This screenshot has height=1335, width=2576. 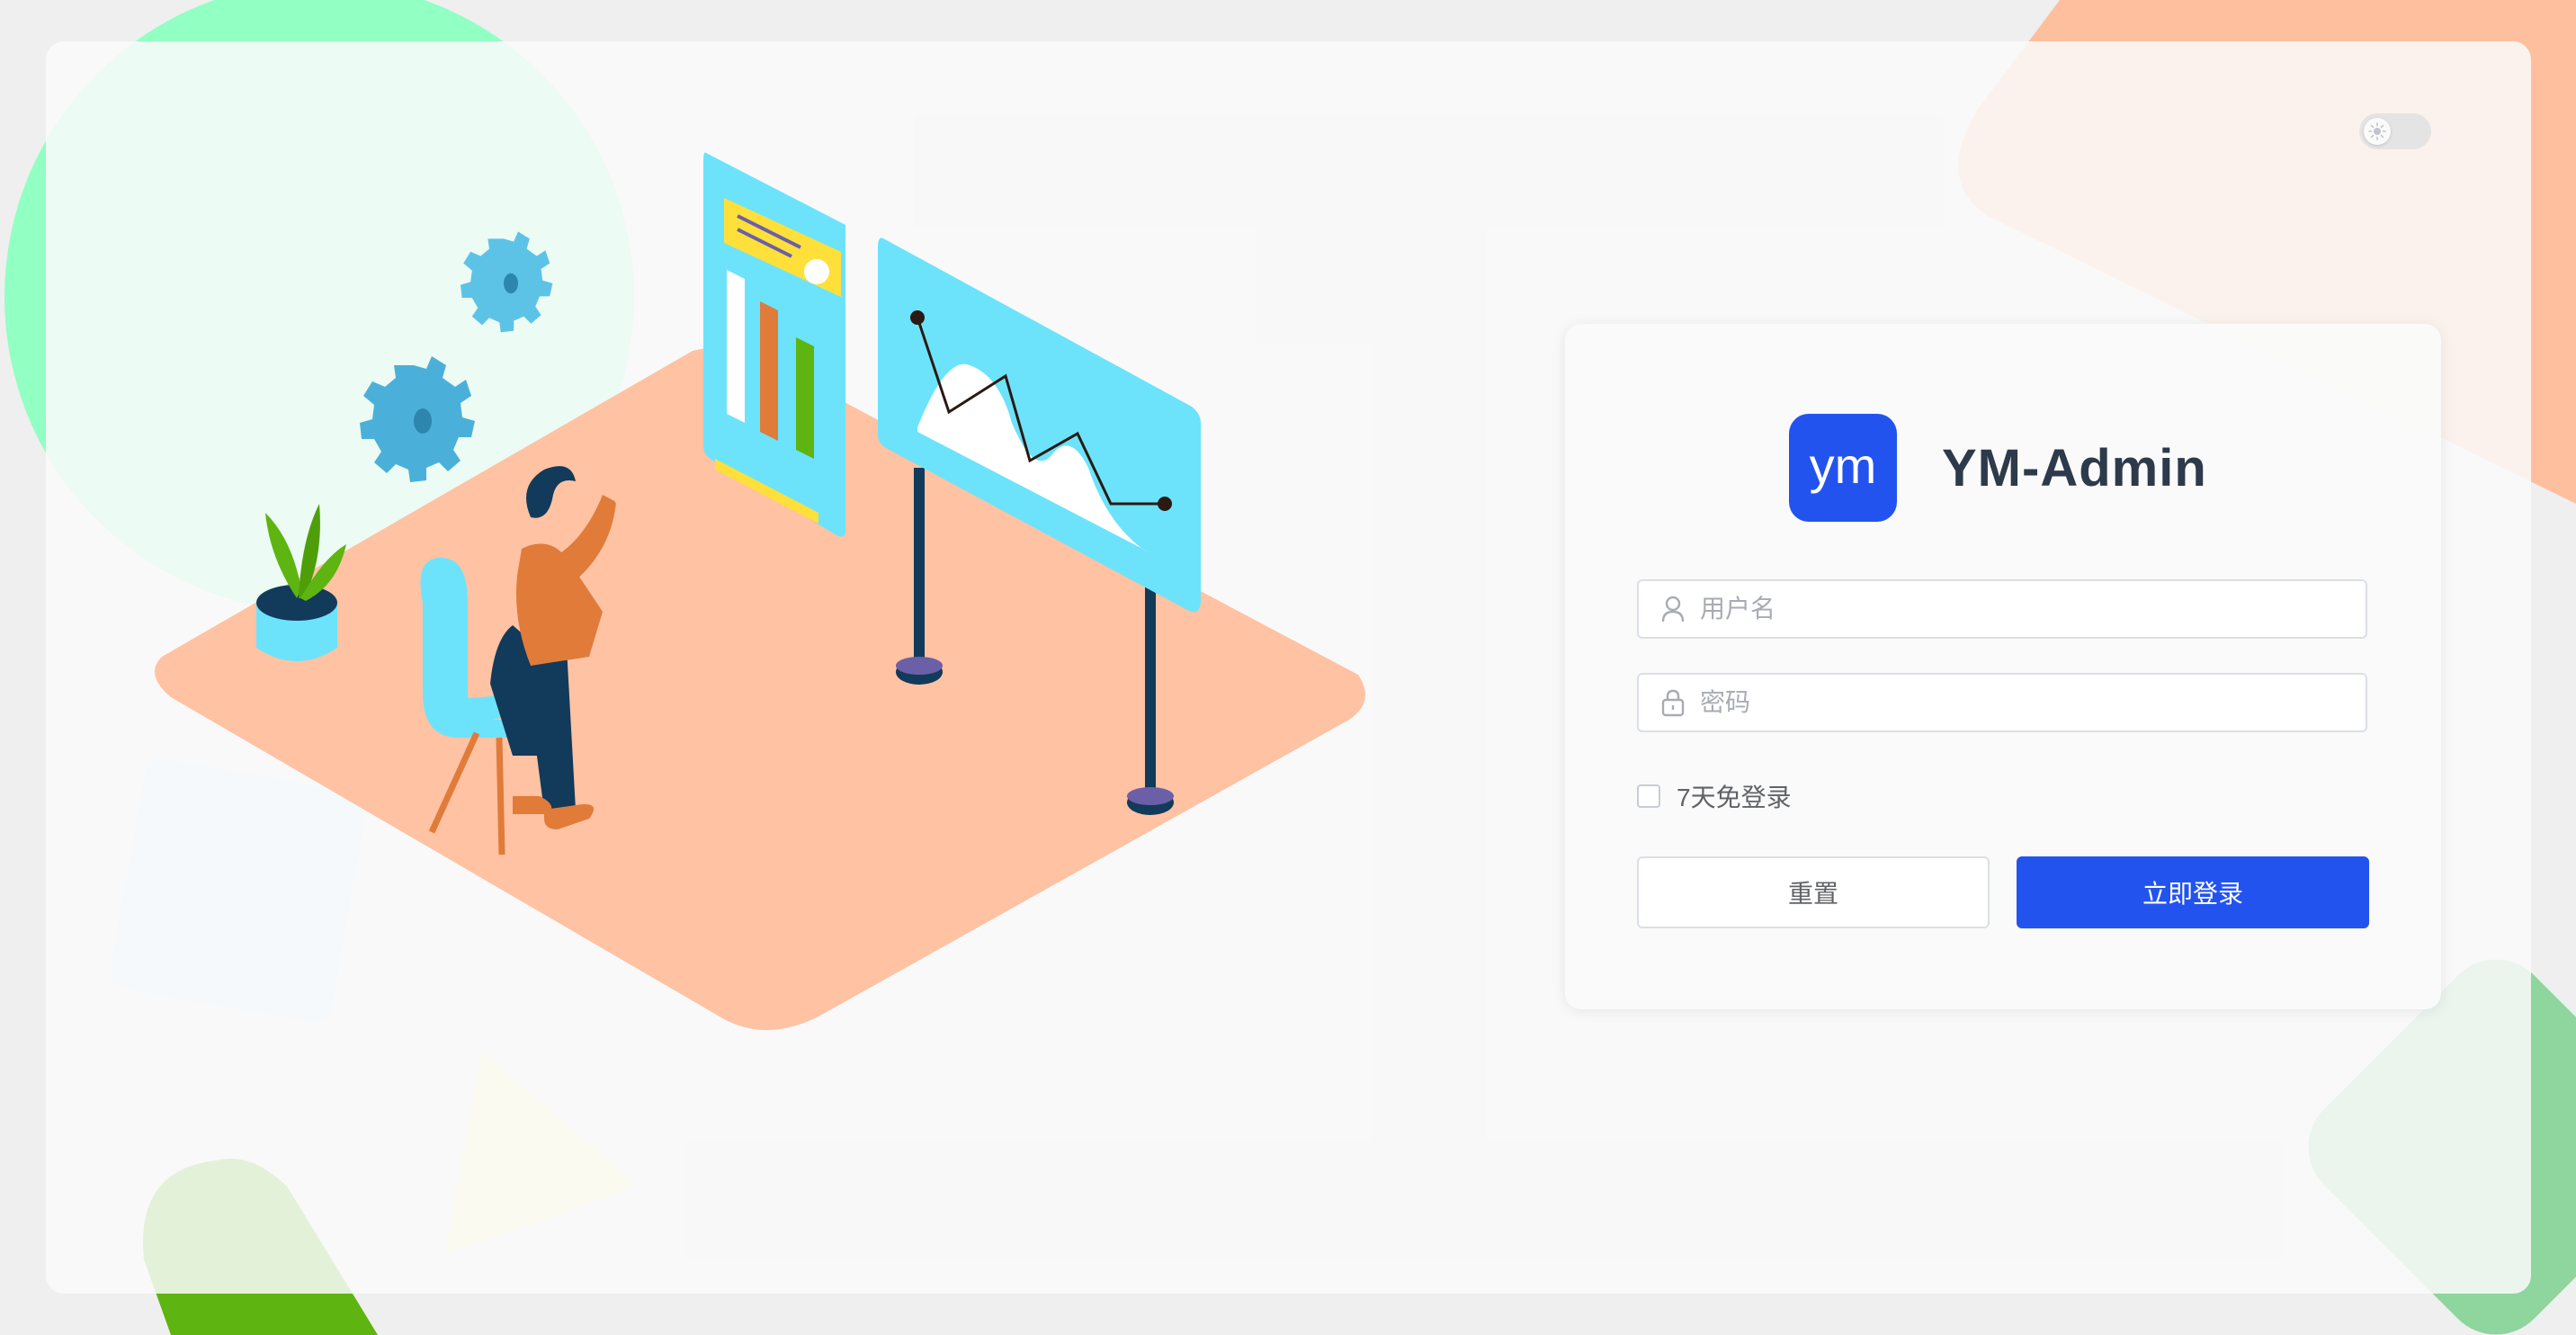 I want to click on svg-text: ym, so click(x=1843, y=465).